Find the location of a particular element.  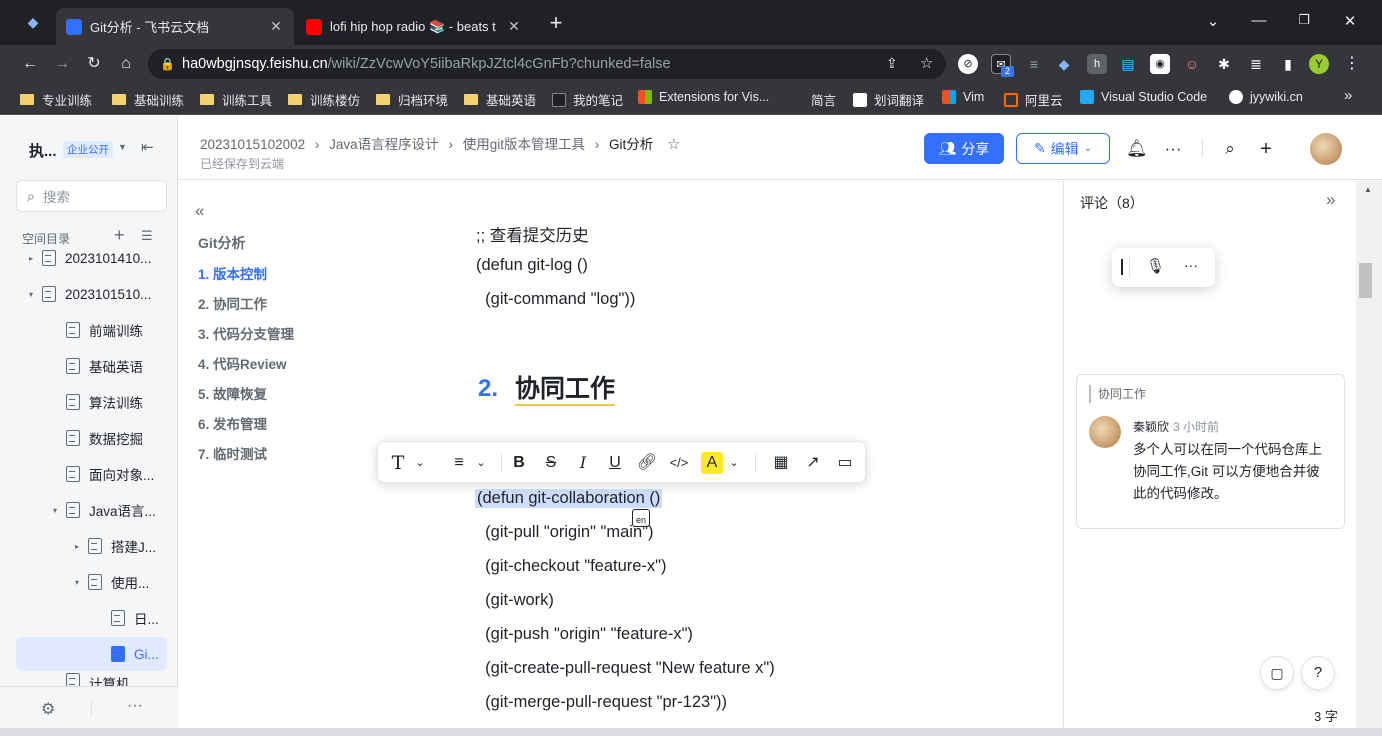

outline-item: 2. 协同工作 is located at coordinates (232, 303).